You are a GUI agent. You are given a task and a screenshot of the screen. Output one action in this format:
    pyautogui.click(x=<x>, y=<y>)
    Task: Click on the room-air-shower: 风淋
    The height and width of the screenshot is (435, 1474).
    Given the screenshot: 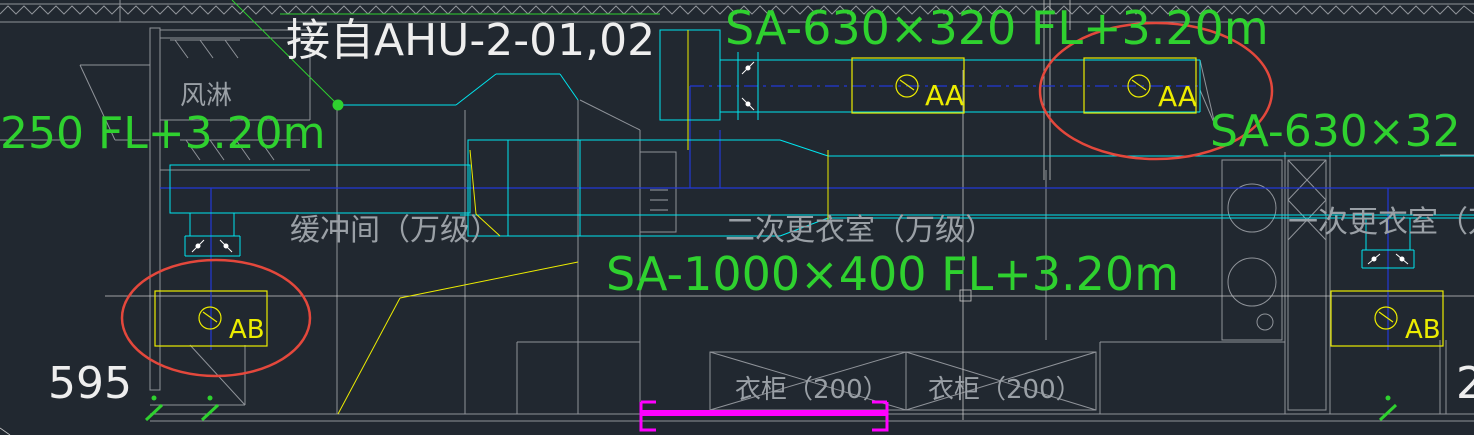 What is the action you would take?
    pyautogui.click(x=206, y=96)
    